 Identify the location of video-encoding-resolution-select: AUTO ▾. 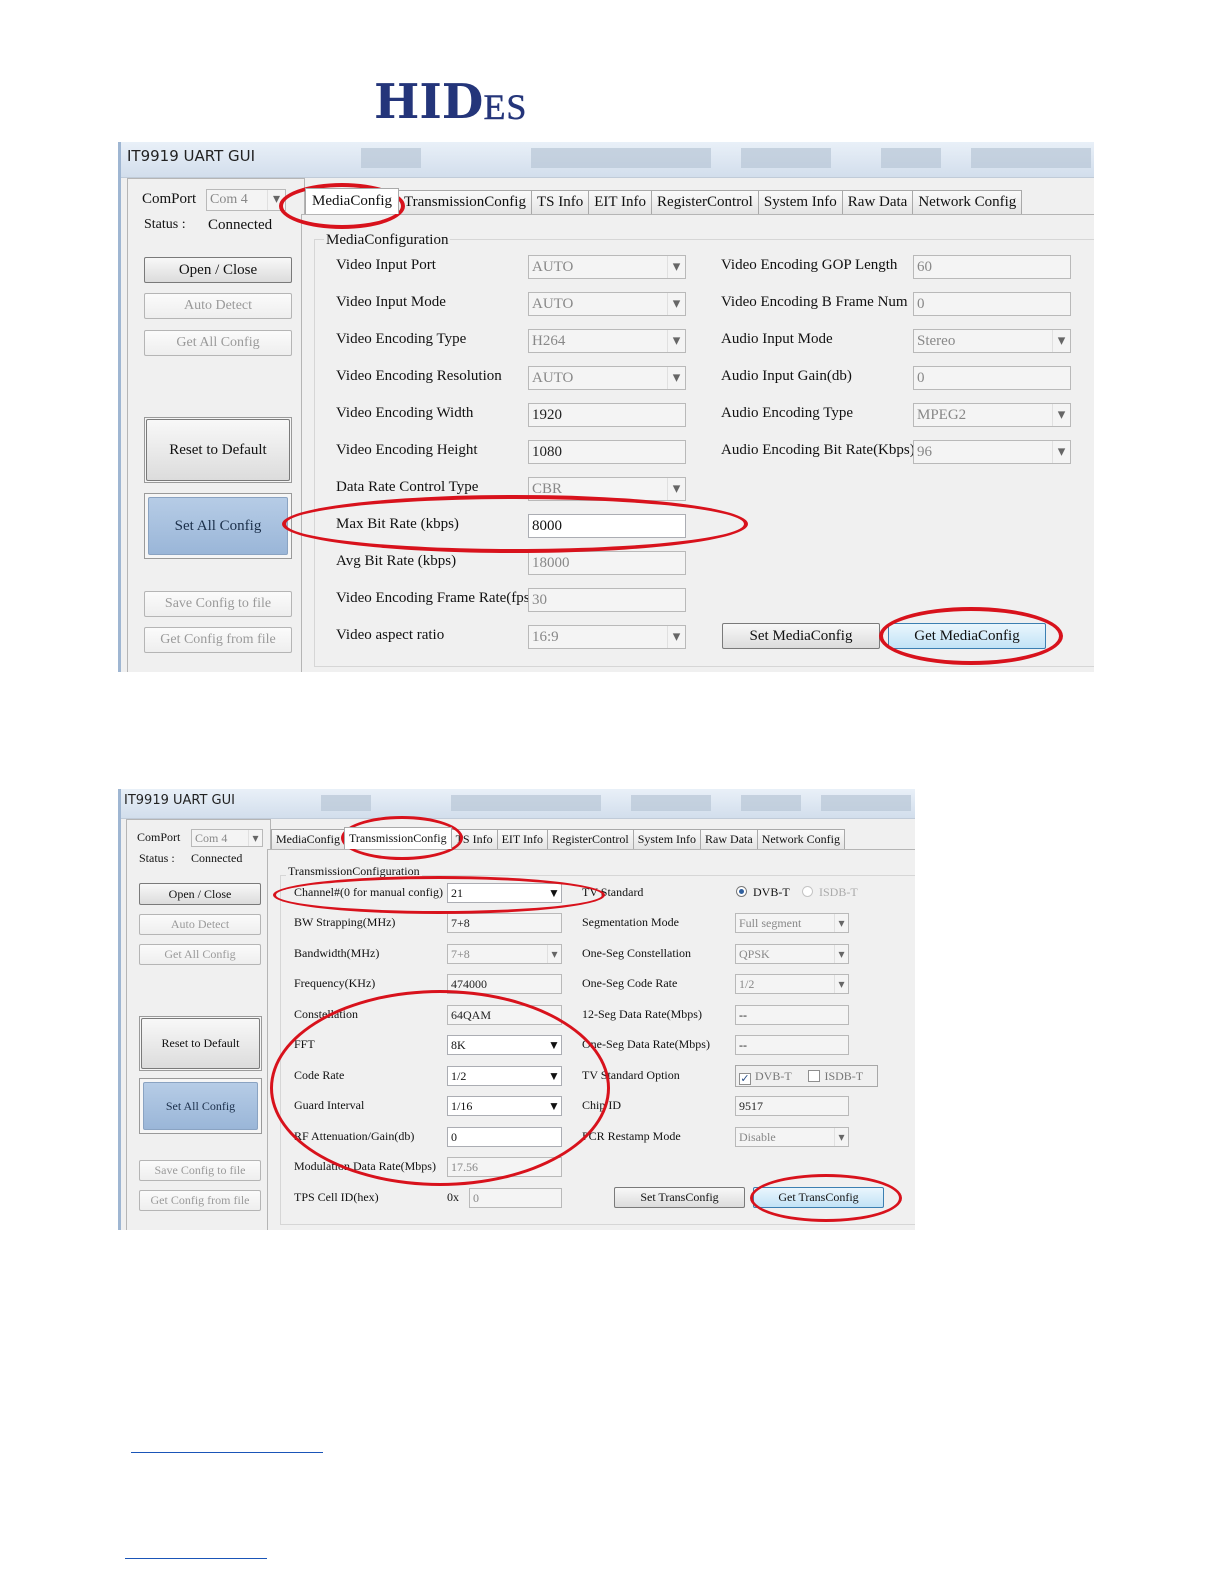
(607, 378).